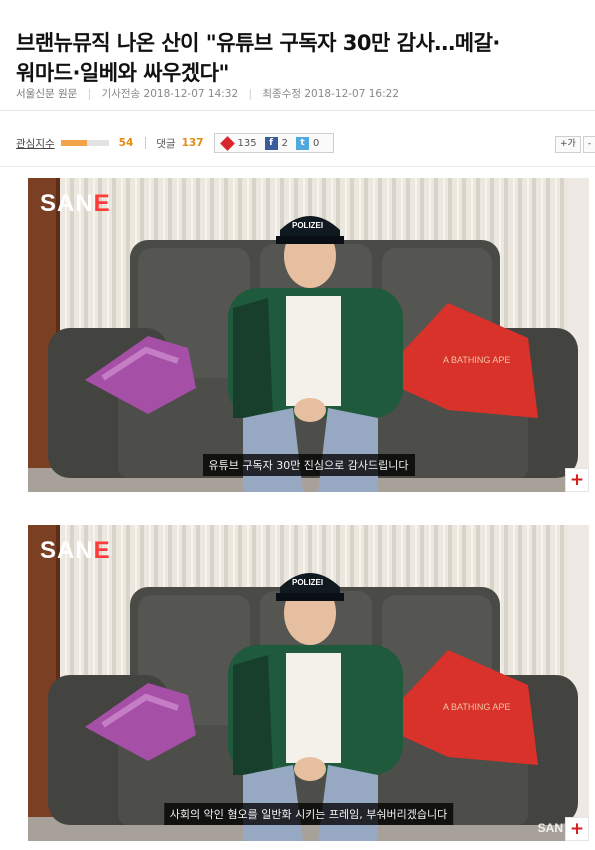 Image resolution: width=595 pixels, height=850 pixels. Describe the element at coordinates (175, 143) in the screenshot. I see `article-stats-bar: 관심지수 54 댓글 137 135 f 2 t 0` at that location.